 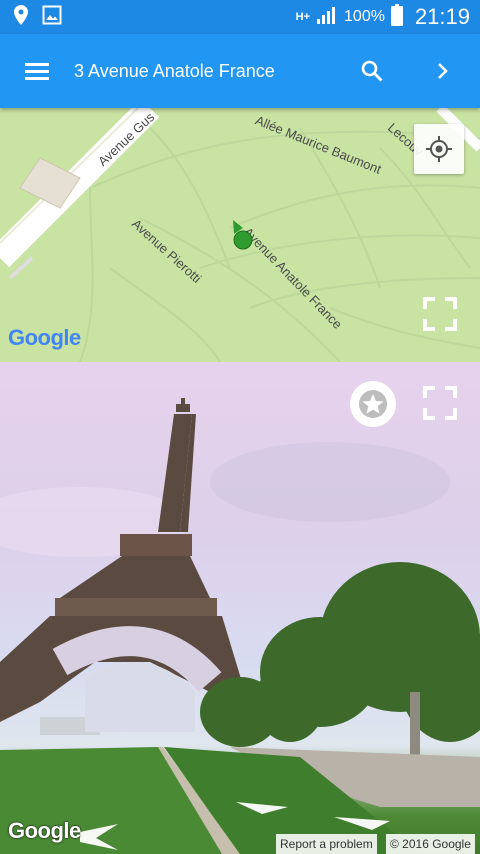 I want to click on status-bar: H+ 100% 21:19, so click(x=240, y=17).